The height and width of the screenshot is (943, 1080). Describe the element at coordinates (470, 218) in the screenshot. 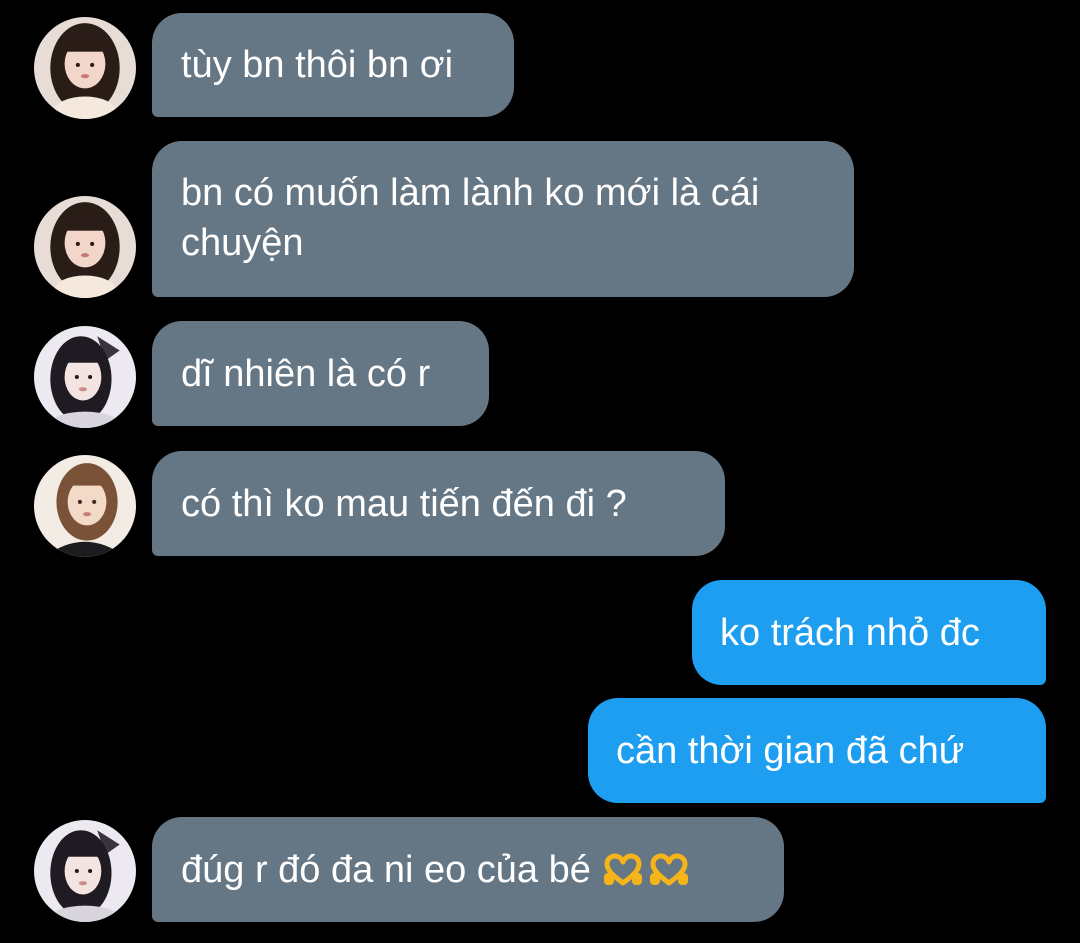

I see `message-text: bn có muốn làm lành ko mới là cái chuyện` at that location.